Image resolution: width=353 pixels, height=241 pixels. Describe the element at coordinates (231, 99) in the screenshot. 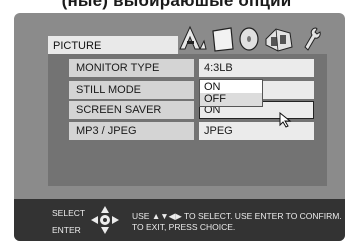

I see `dropdown-option-off: OFF` at that location.